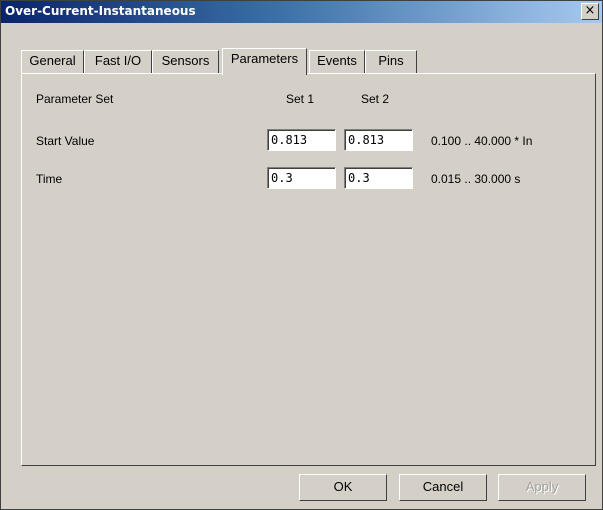 Image resolution: width=603 pixels, height=510 pixels. I want to click on time-set1-input: 0.3, so click(301, 178).